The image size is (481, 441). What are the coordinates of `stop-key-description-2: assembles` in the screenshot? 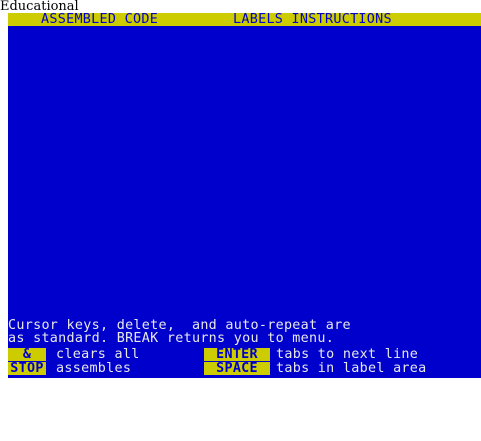 It's located at (94, 368).